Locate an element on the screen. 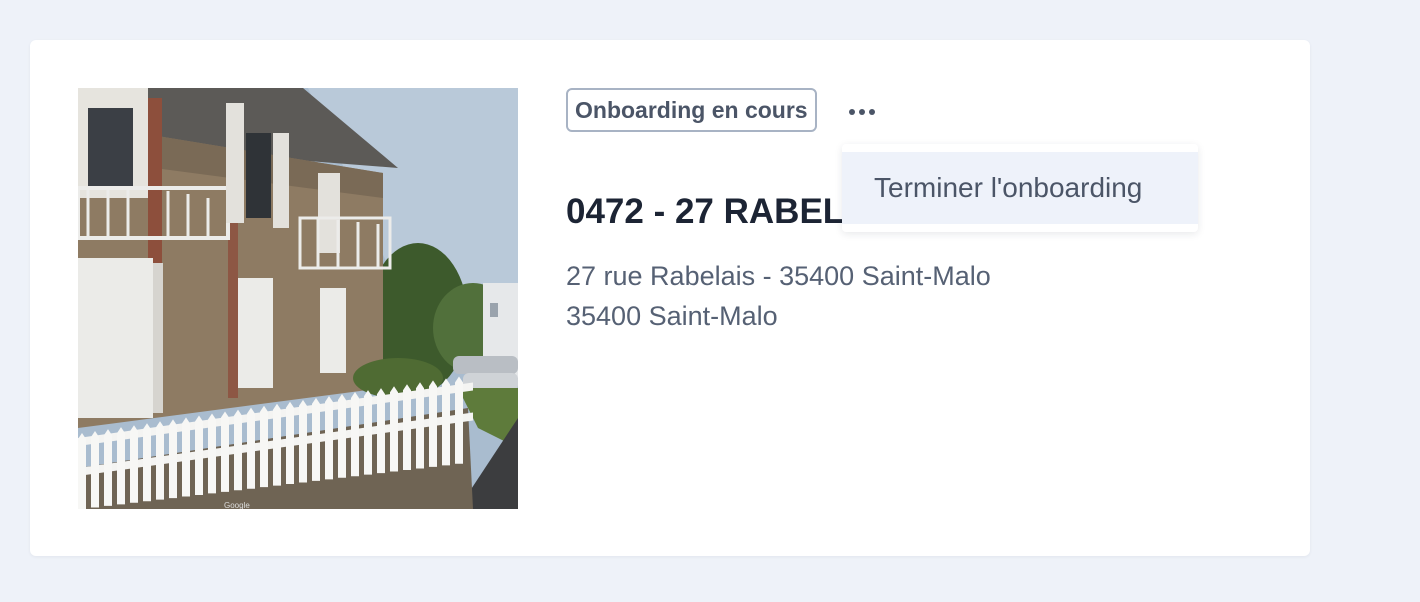 The image size is (1420, 602). status-badge: Onboarding en cours is located at coordinates (691, 110).